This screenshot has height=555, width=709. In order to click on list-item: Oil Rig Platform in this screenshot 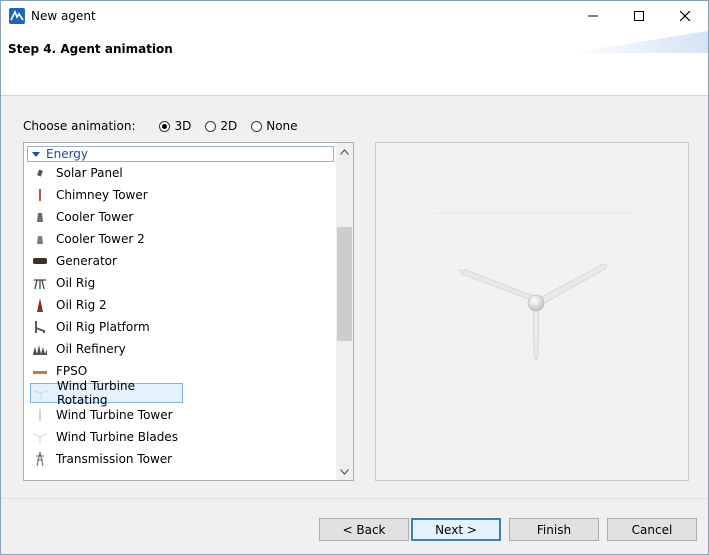, I will do `click(180, 327)`.